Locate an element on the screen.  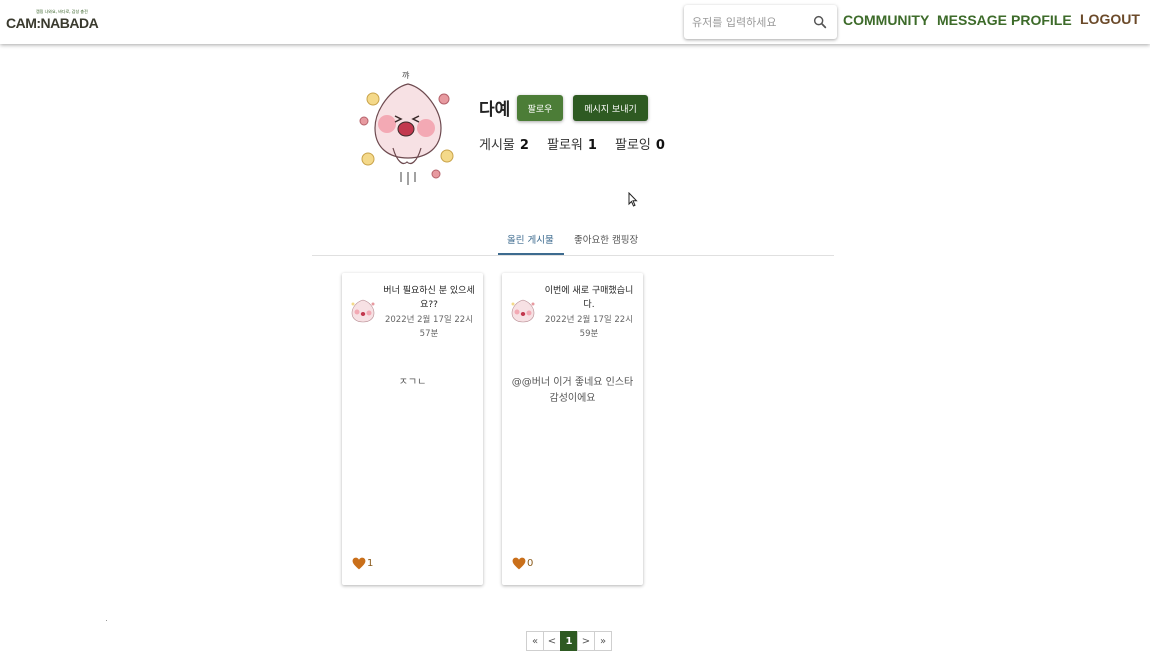
profile-tabs: 올린 게시물 좋아요한 캠핑장 is located at coordinates (573, 241).